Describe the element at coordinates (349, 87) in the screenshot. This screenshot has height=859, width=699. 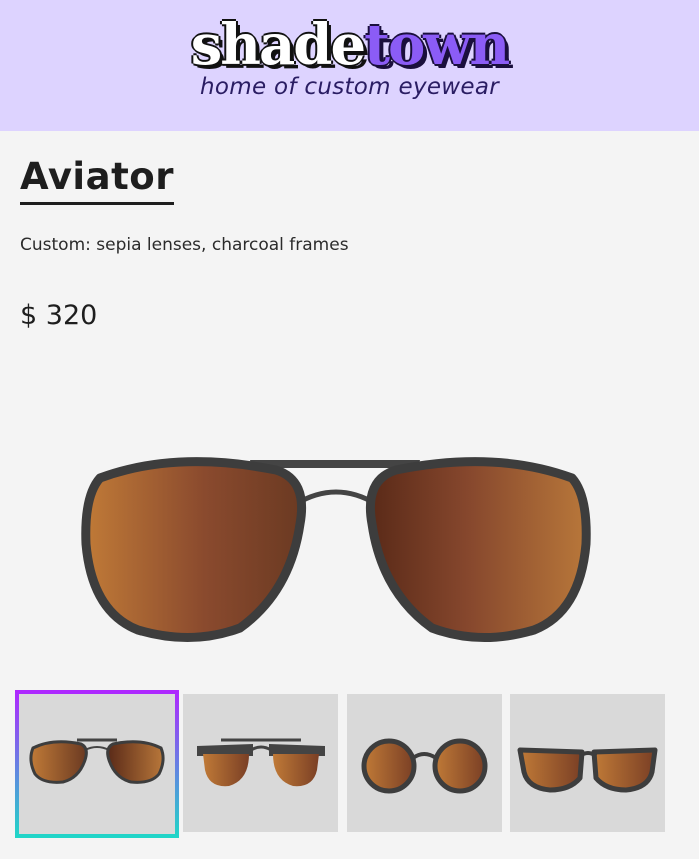
I see `tagline: home of custom eyewear` at that location.